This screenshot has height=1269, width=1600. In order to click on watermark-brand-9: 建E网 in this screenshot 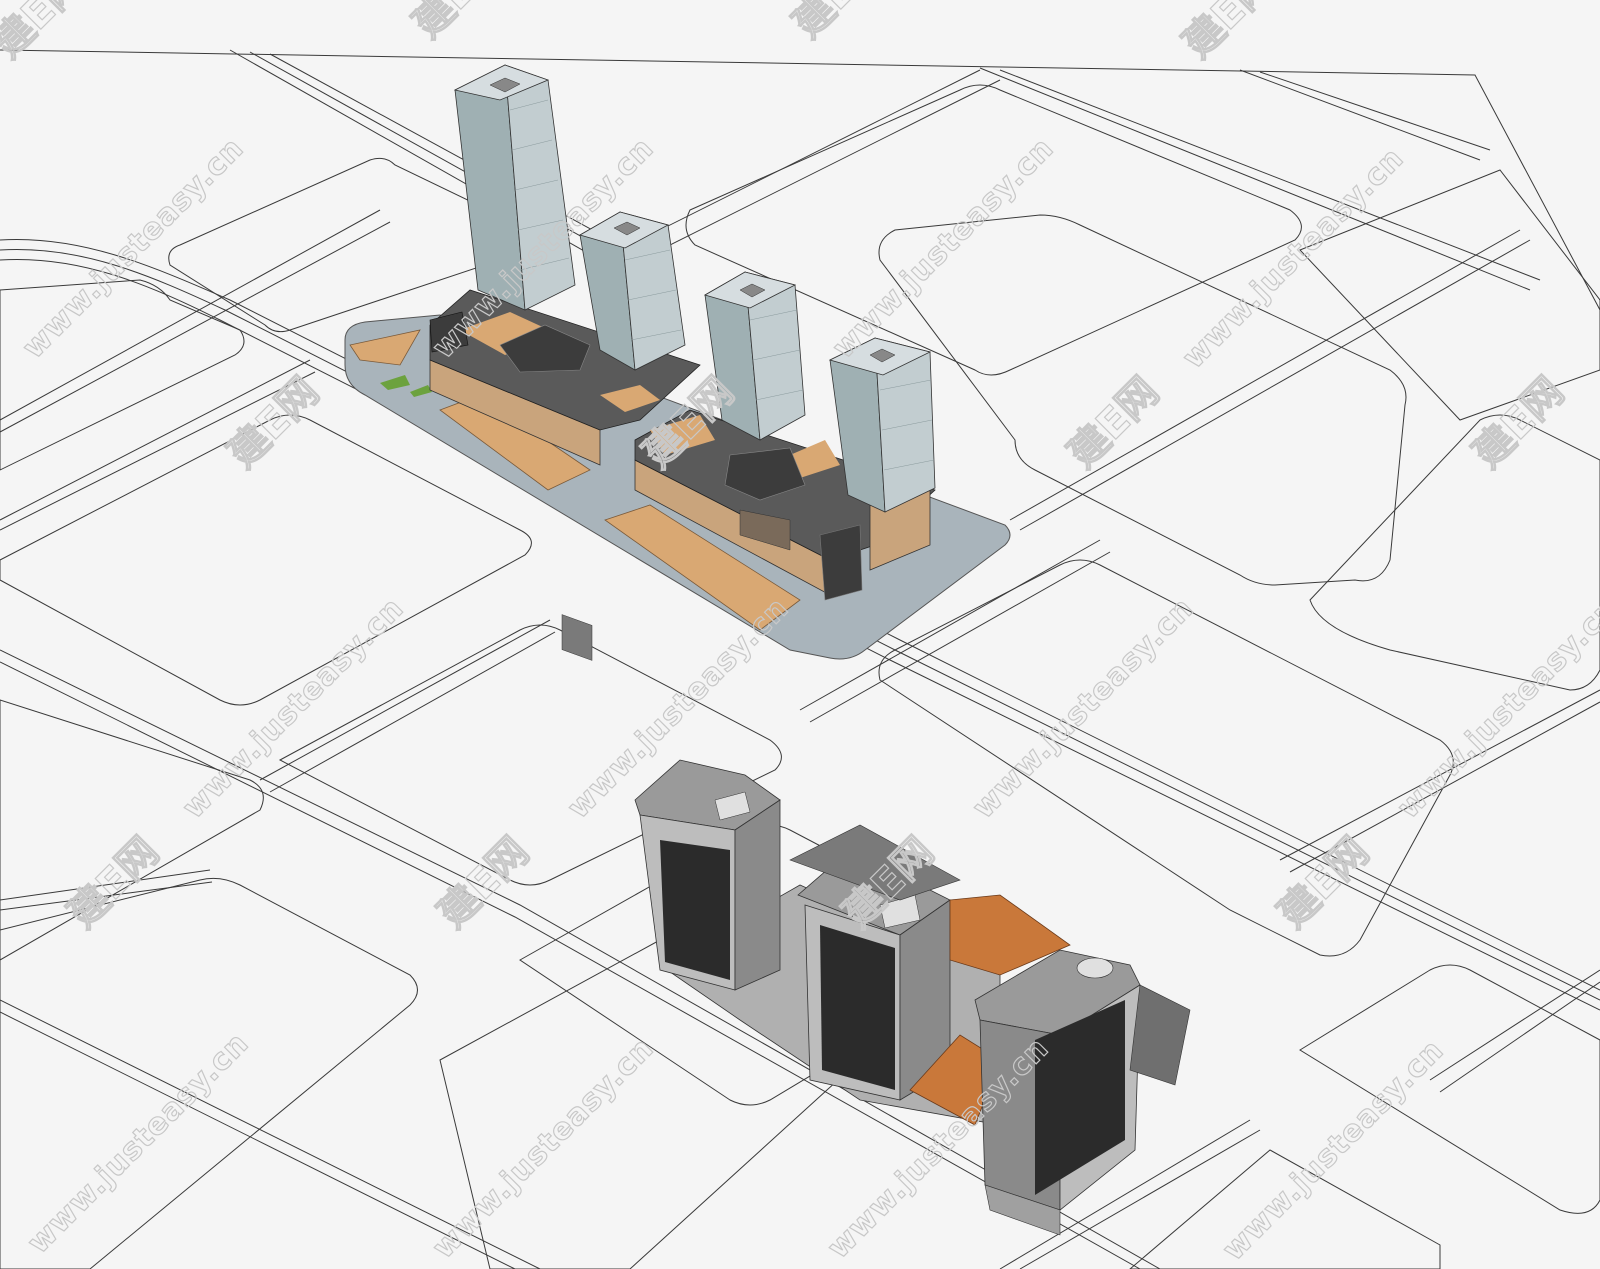, I will do `click(114, 883)`.